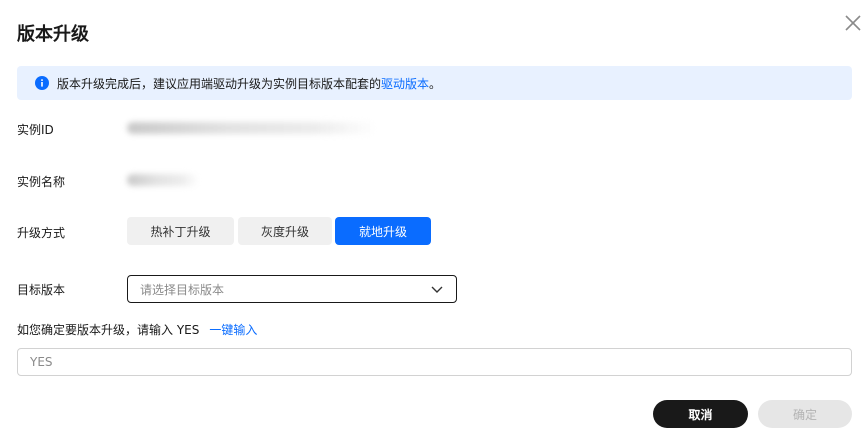 The height and width of the screenshot is (435, 868). I want to click on instance-id-value-redacted, so click(252, 128).